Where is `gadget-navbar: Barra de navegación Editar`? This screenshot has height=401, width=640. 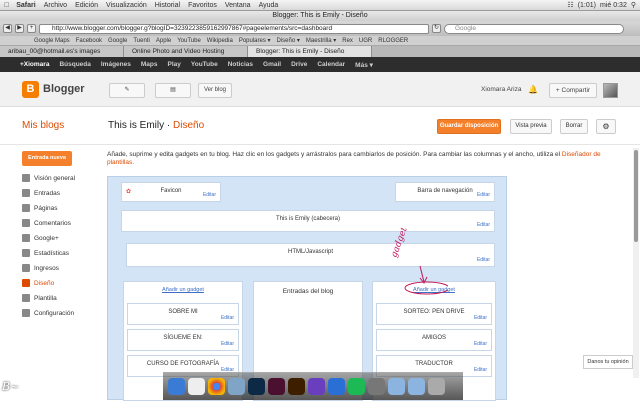 gadget-navbar: Barra de navegación Editar is located at coordinates (445, 192).